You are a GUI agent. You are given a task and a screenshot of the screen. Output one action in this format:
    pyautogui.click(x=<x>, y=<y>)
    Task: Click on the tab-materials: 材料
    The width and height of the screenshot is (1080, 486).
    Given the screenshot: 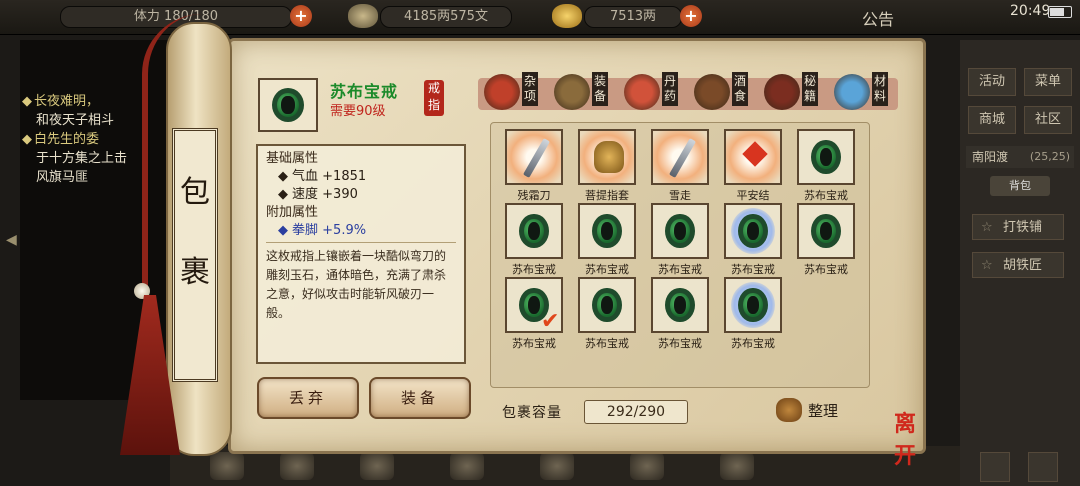 What is the action you would take?
    pyautogui.click(x=864, y=94)
    